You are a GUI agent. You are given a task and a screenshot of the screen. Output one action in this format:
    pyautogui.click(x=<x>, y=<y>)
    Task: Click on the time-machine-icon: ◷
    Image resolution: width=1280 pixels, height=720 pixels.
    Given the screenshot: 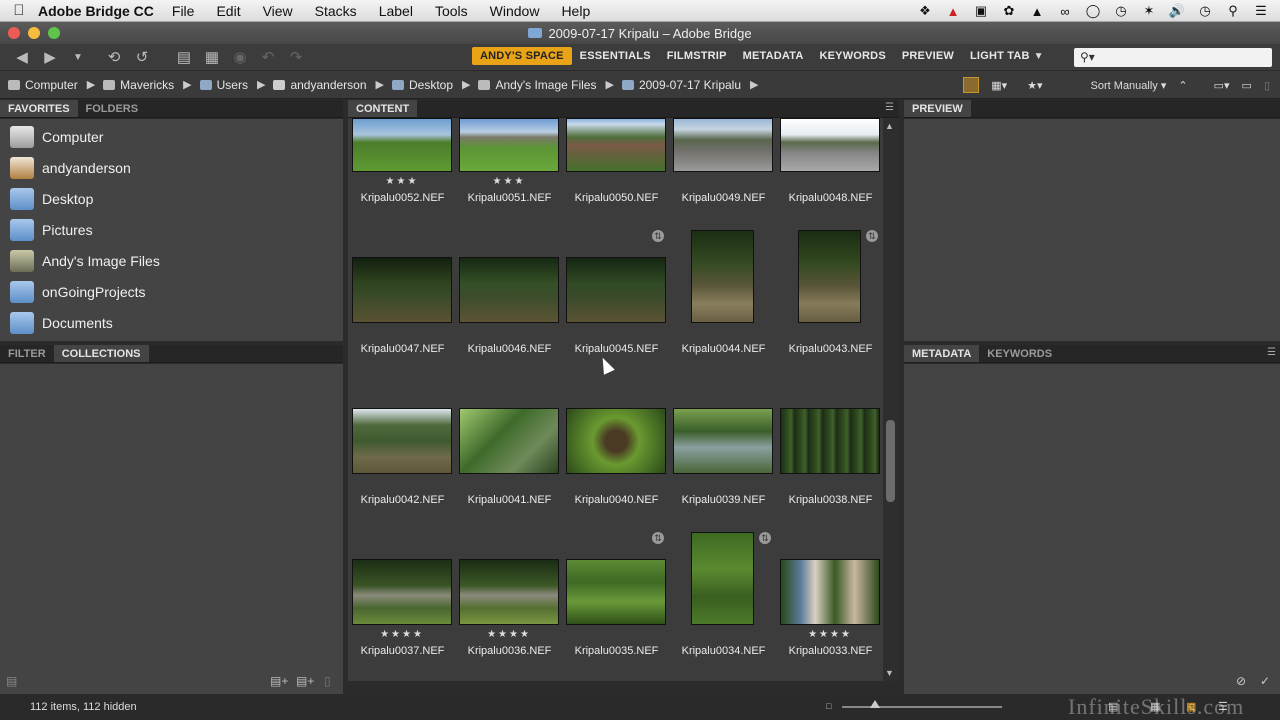 What is the action you would take?
    pyautogui.click(x=1121, y=11)
    